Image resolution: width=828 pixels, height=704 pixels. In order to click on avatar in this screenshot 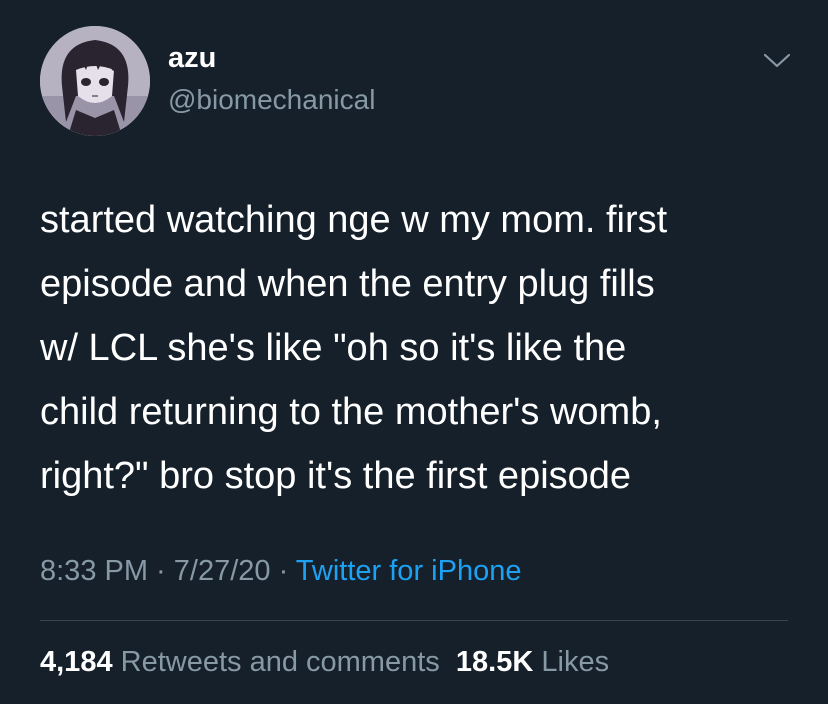, I will do `click(95, 81)`.